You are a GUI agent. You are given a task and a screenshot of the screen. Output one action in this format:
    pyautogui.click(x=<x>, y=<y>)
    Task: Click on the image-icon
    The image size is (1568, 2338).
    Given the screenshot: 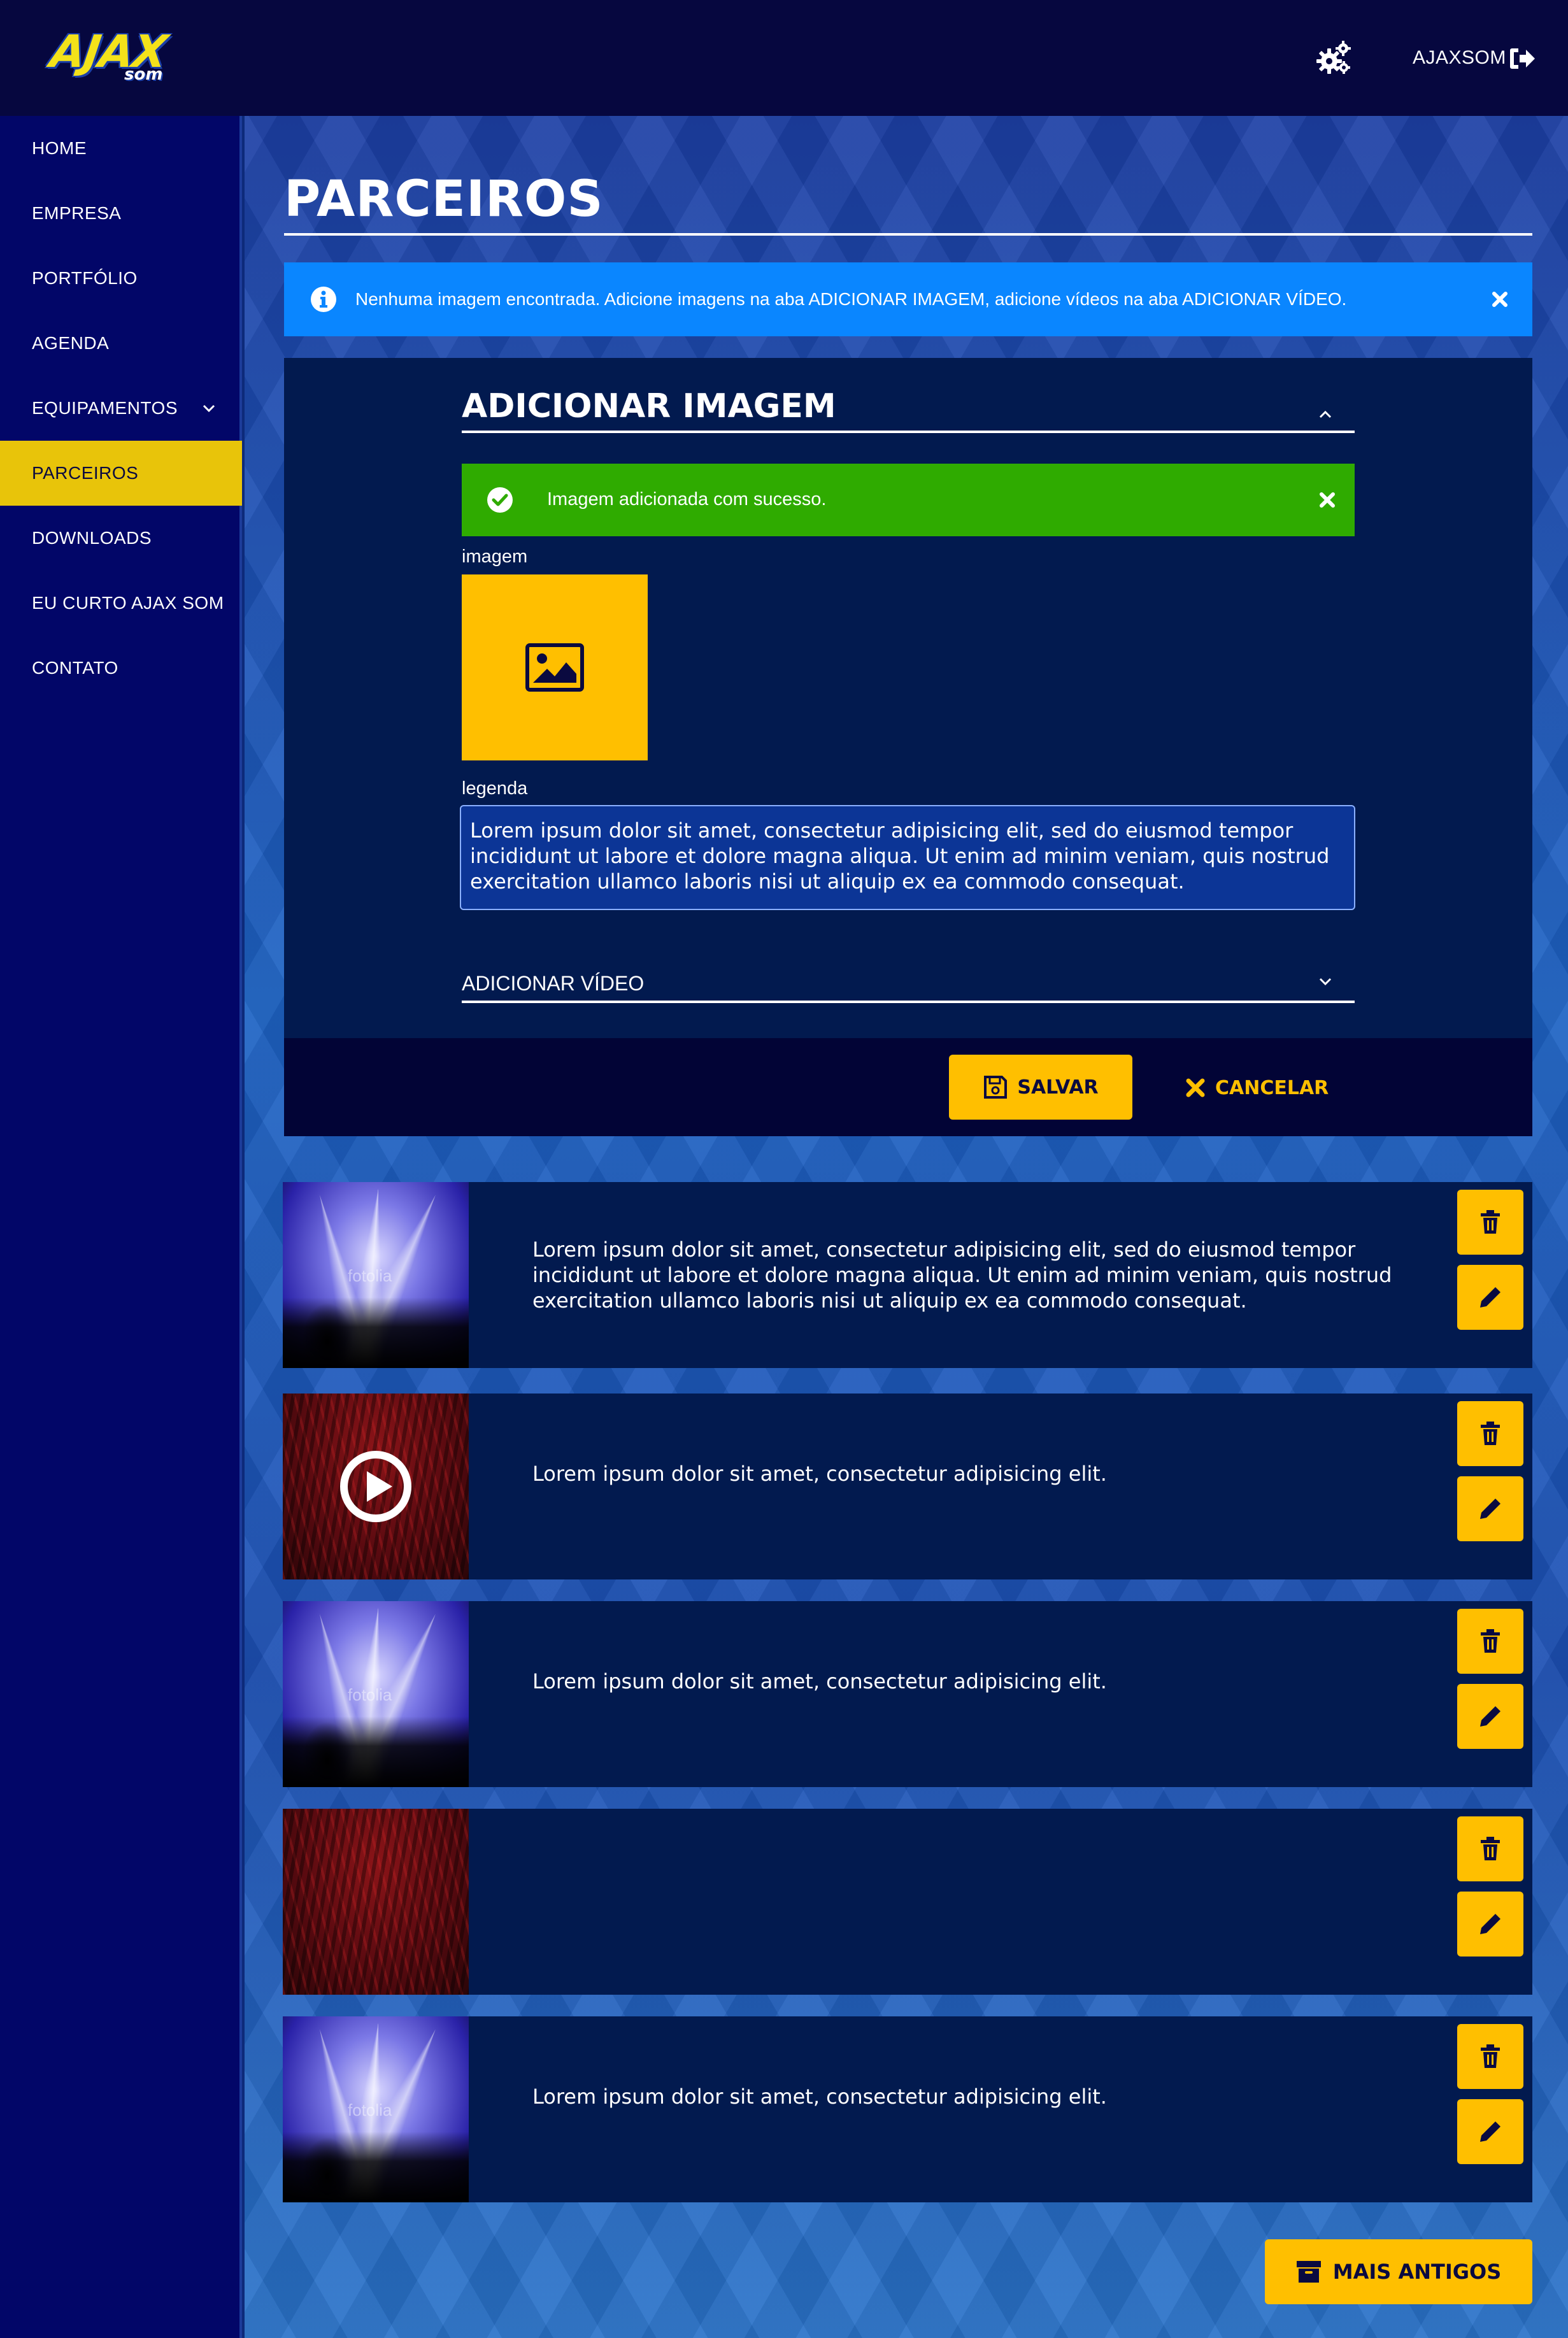 What is the action you would take?
    pyautogui.click(x=554, y=667)
    